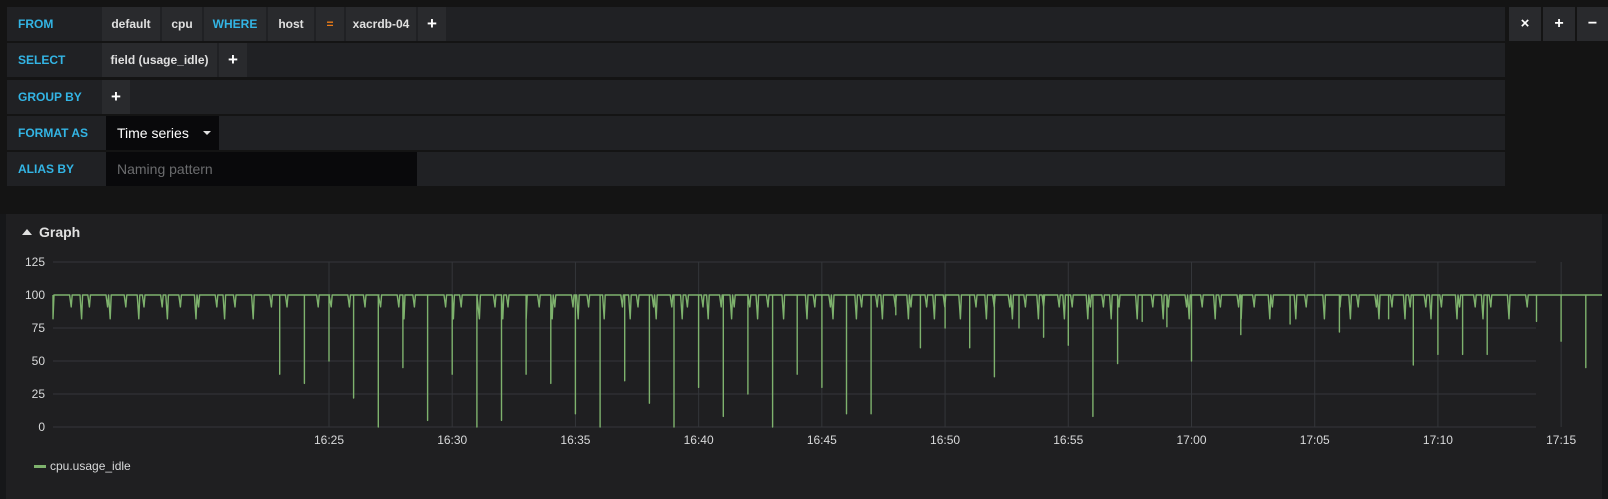 The width and height of the screenshot is (1608, 499). I want to click on legend-swatch, so click(40, 467).